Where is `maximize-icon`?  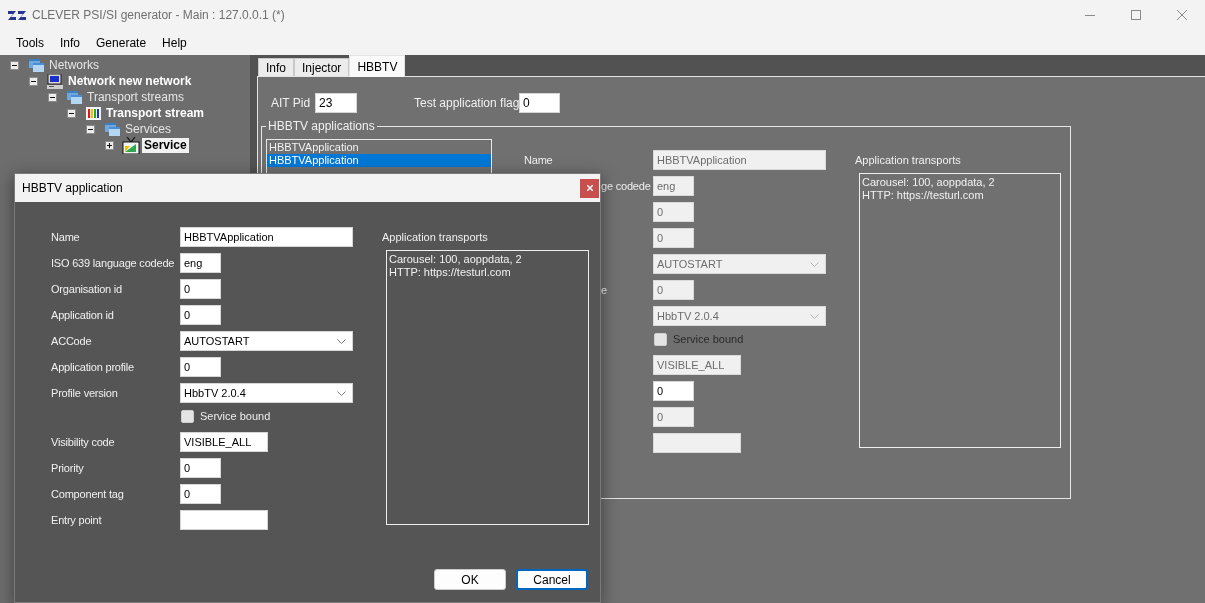
maximize-icon is located at coordinates (1136, 15).